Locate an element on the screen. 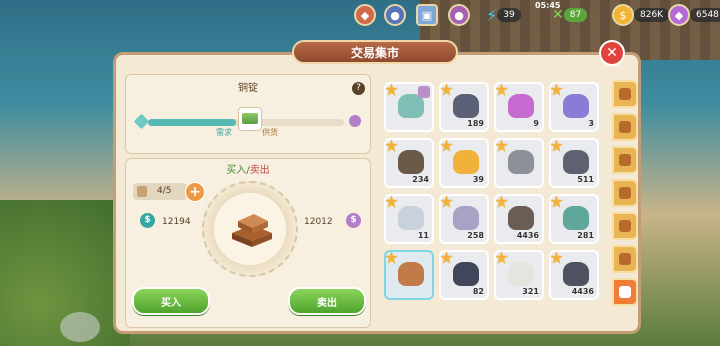 The image size is (720, 346). stamina-counter: ✕ 87 is located at coordinates (570, 15).